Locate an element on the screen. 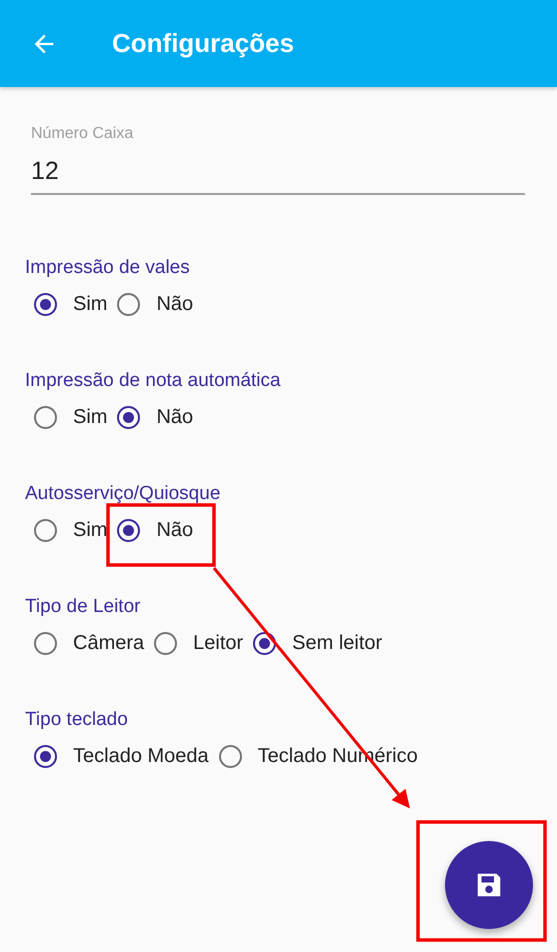 The image size is (557, 952). radio-option: Câmera is located at coordinates (89, 643).